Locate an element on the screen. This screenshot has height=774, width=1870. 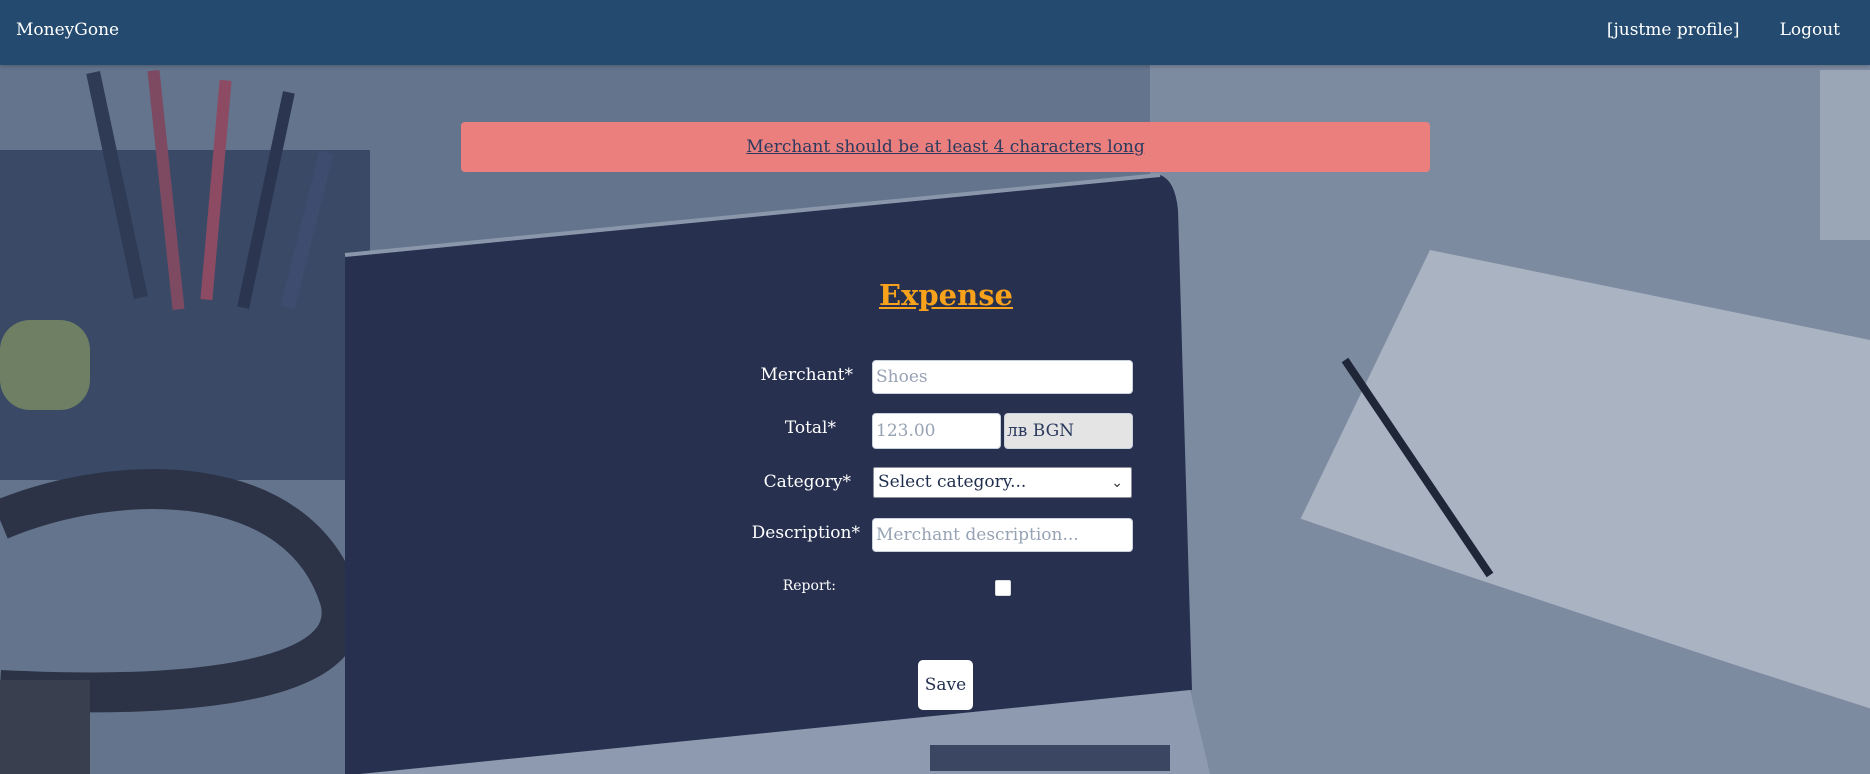
report-checkbox is located at coordinates (1003, 588).